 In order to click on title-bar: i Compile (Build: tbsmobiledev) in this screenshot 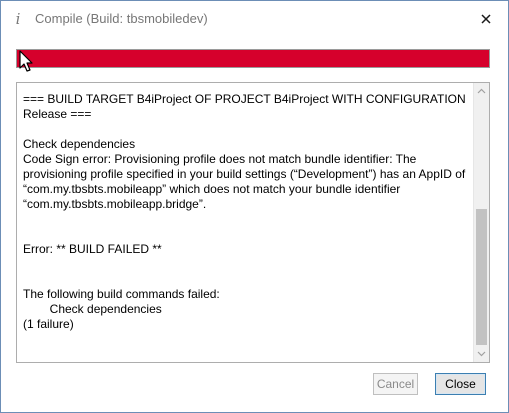, I will do `click(254, 19)`.